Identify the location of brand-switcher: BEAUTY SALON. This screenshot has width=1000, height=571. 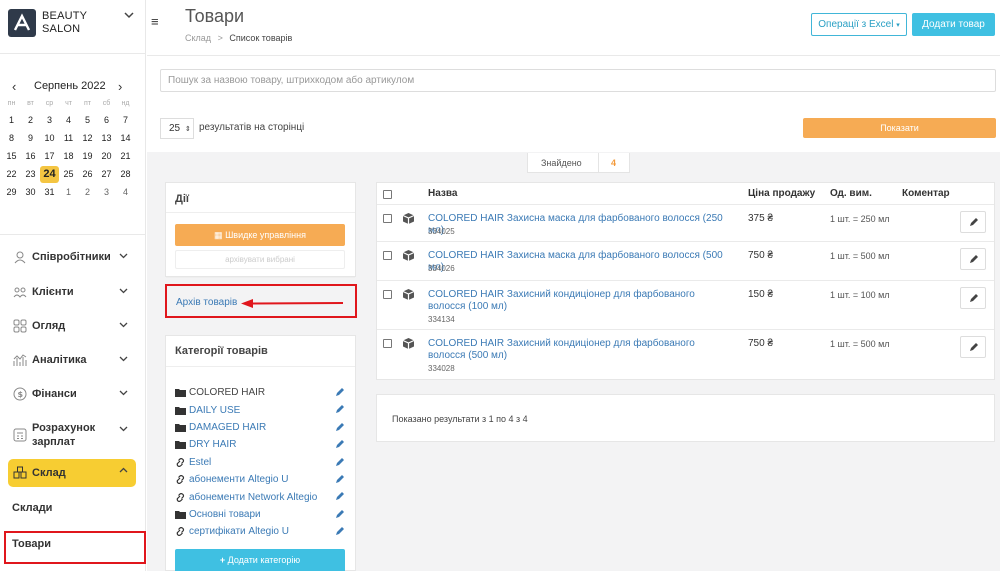
(73, 25).